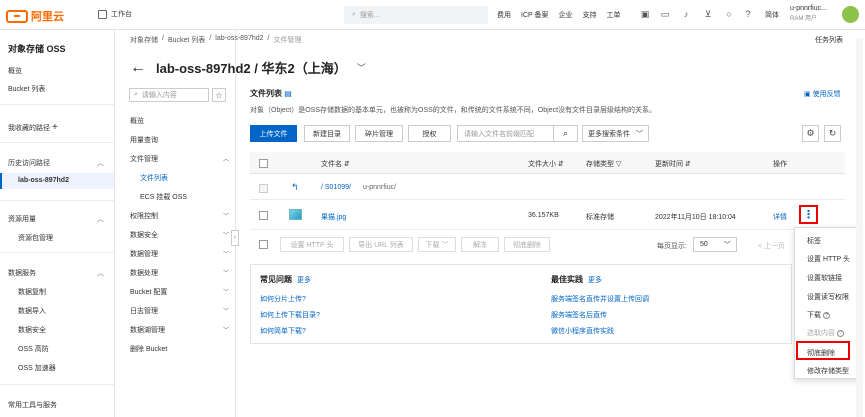 Image resolution: width=865 pixels, height=417 pixels. What do you see at coordinates (381, 244) in the screenshot?
I see `bulk-export-url-button: 导出 URL 列表` at bounding box center [381, 244].